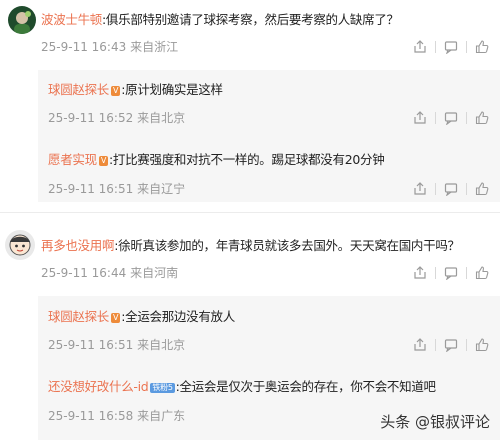  What do you see at coordinates (84, 47) in the screenshot?
I see `comment-time: 25-9-11 16:43` at bounding box center [84, 47].